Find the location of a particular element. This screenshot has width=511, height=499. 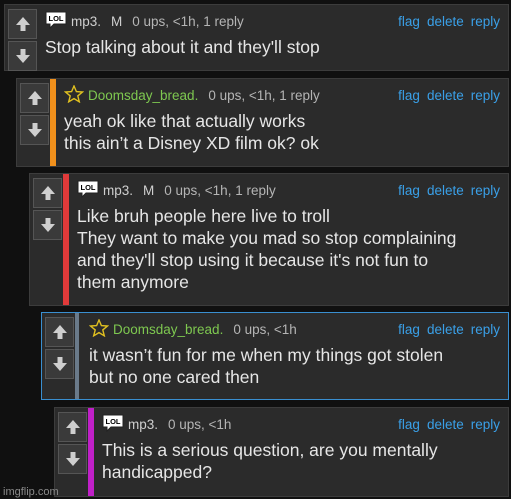

comment-text: Stop talking about it and they'll stop is located at coordinates (182, 47).